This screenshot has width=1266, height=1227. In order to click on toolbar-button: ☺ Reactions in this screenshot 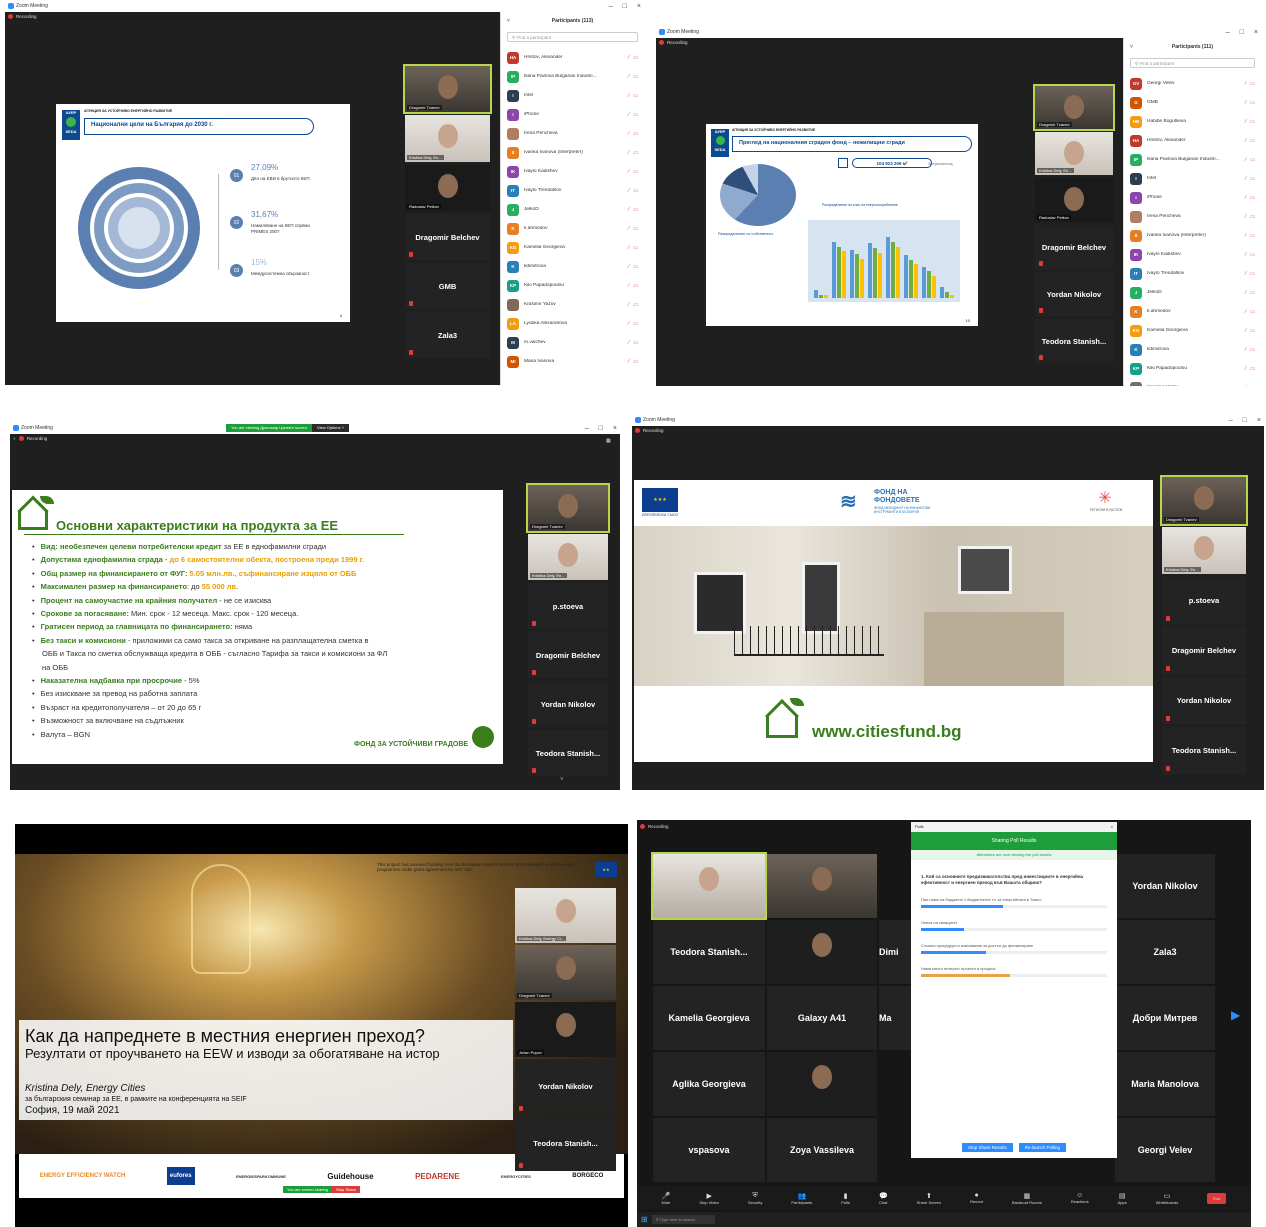, I will do `click(1080, 1198)`.